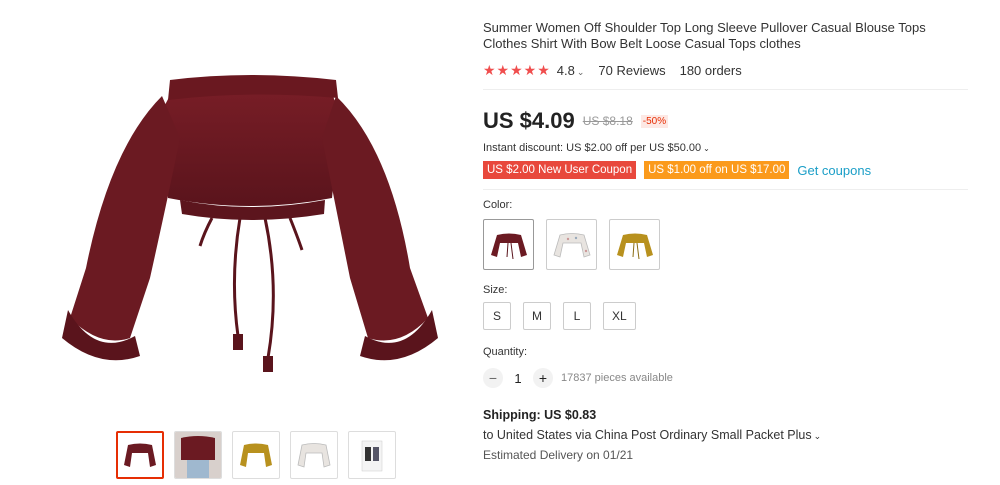  Describe the element at coordinates (717, 170) in the screenshot. I see `store-coupon: US $1.00 off on US $17.00` at that location.